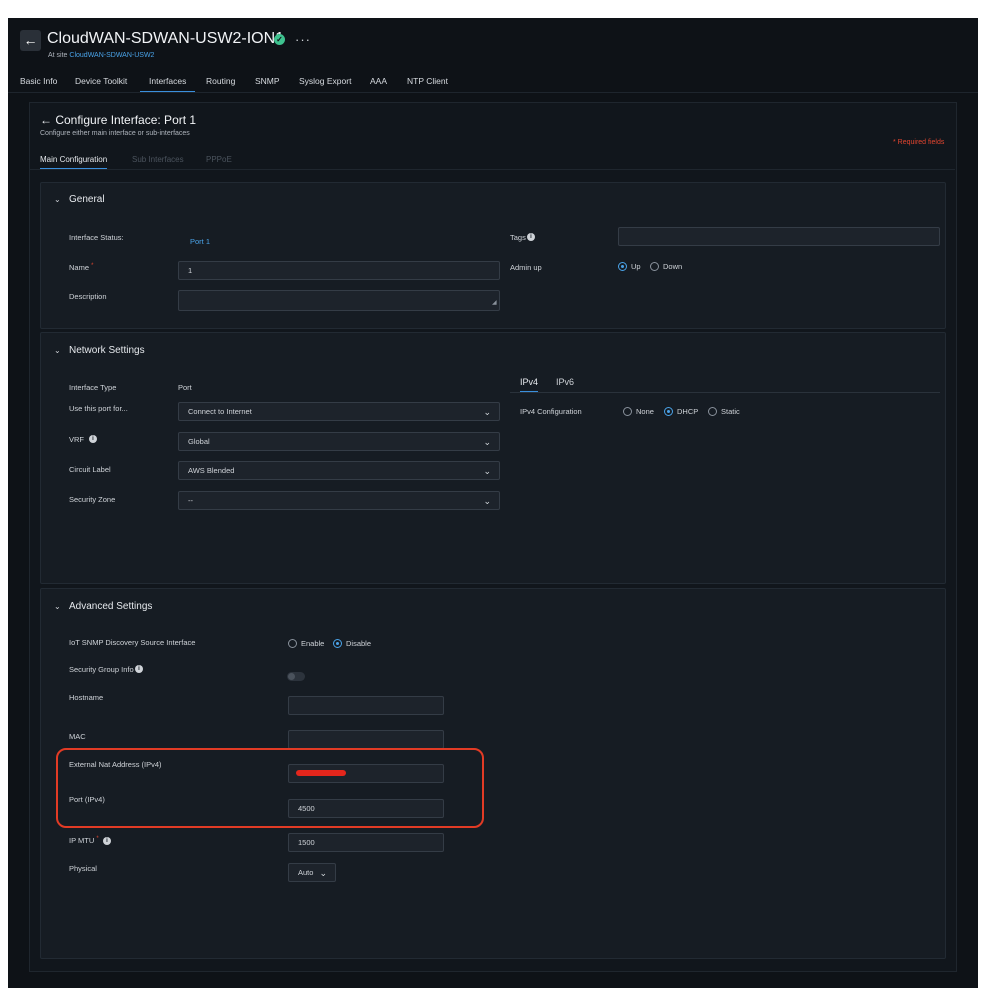  I want to click on site-info: At site CloudWAN-SDWAN-USW2, so click(101, 55).